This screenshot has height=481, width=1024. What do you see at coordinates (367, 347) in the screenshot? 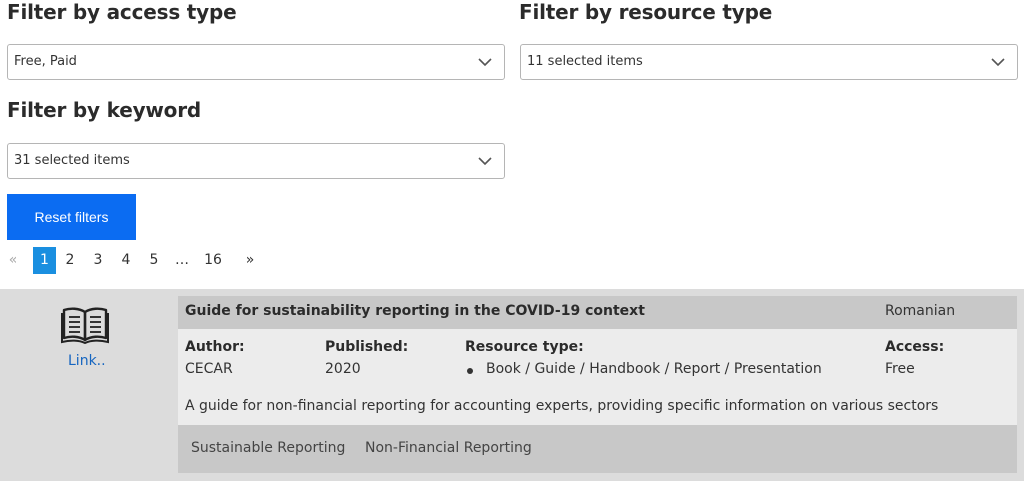
I see `published-label: Published:` at bounding box center [367, 347].